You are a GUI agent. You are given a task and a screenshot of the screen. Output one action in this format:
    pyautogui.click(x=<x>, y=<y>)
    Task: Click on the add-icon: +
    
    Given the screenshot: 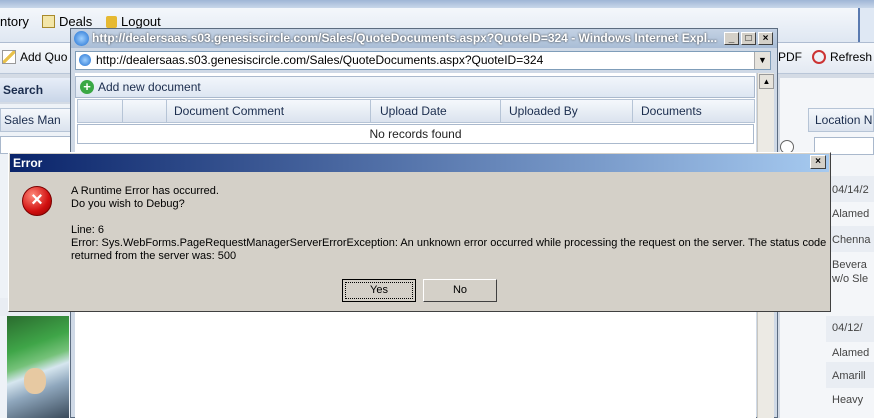 What is the action you would take?
    pyautogui.click(x=87, y=87)
    